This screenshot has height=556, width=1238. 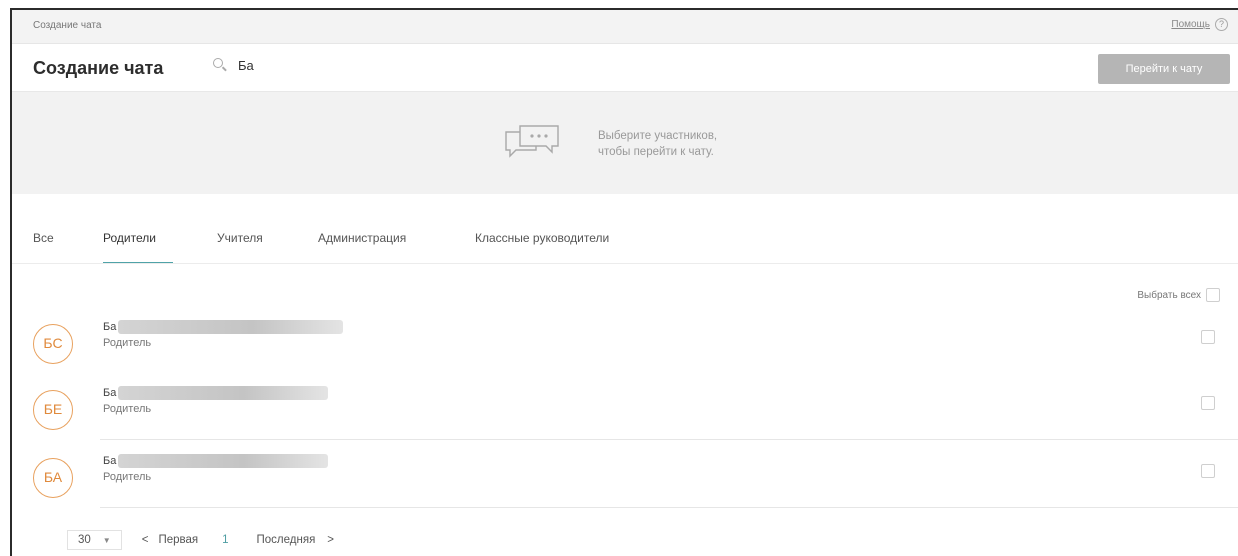 I want to click on goto-chat-button: Перейти к чату, so click(x=1164, y=69).